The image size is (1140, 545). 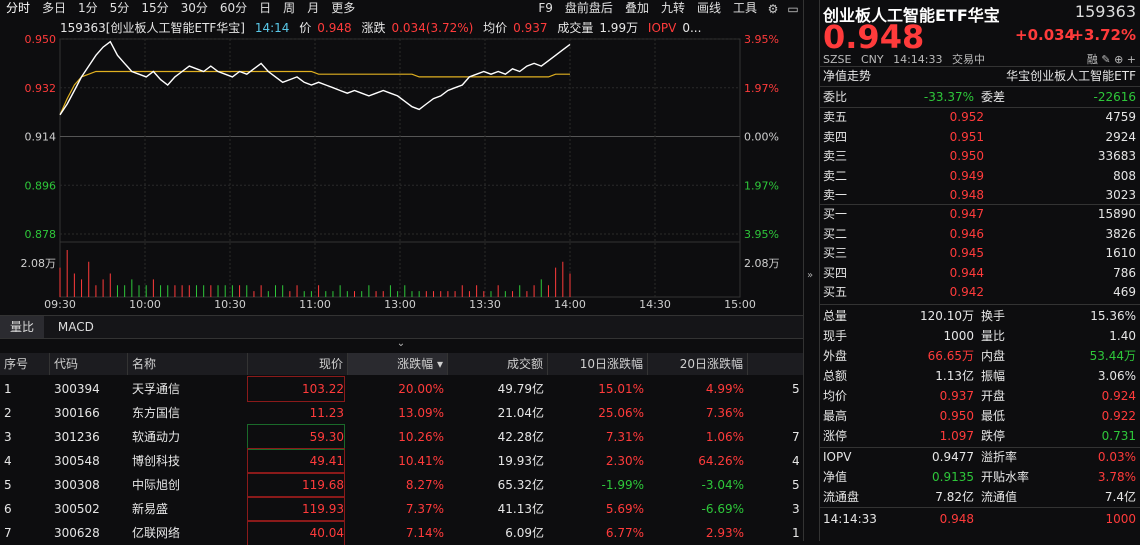 What do you see at coordinates (918, 59) in the screenshot?
I see `quote-time: 14:14:33` at bounding box center [918, 59].